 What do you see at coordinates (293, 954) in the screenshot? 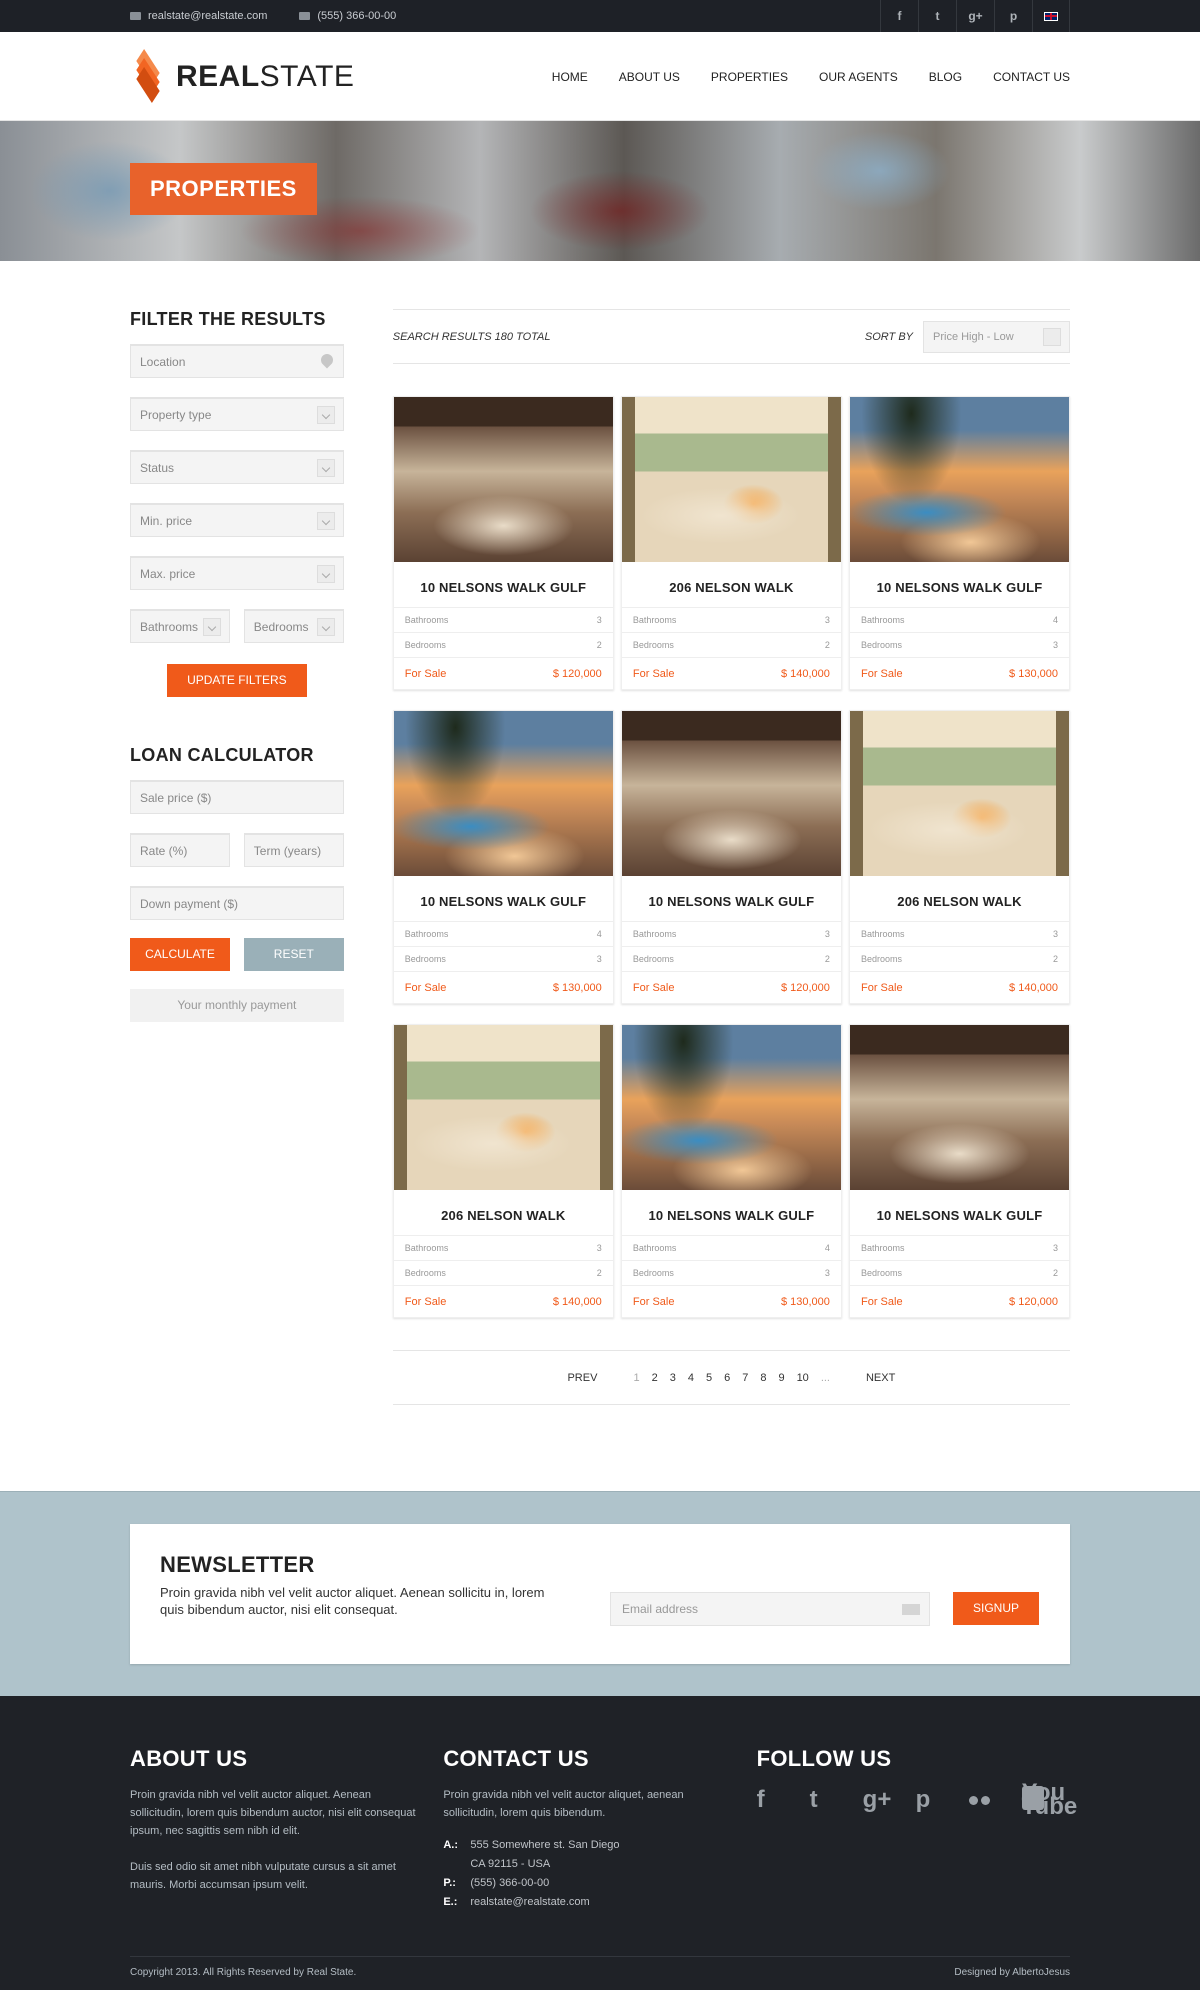
I see `reset-button: RESET` at bounding box center [293, 954].